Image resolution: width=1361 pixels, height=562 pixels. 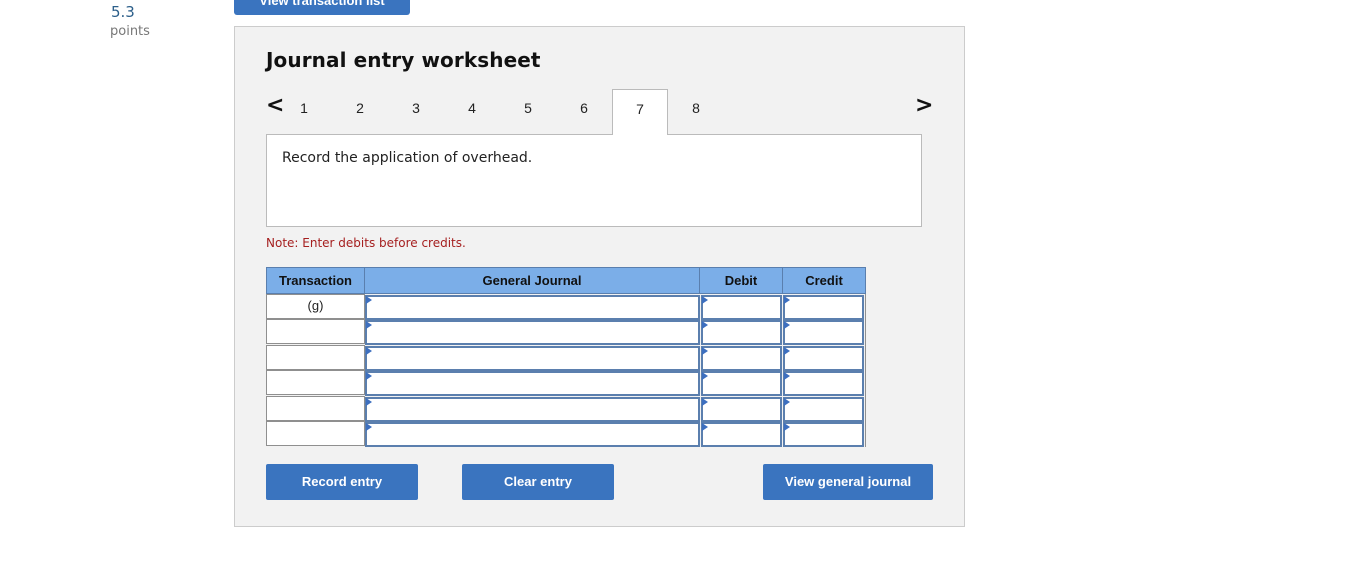 What do you see at coordinates (315, 306) in the screenshot?
I see `transaction-cell: (g)` at bounding box center [315, 306].